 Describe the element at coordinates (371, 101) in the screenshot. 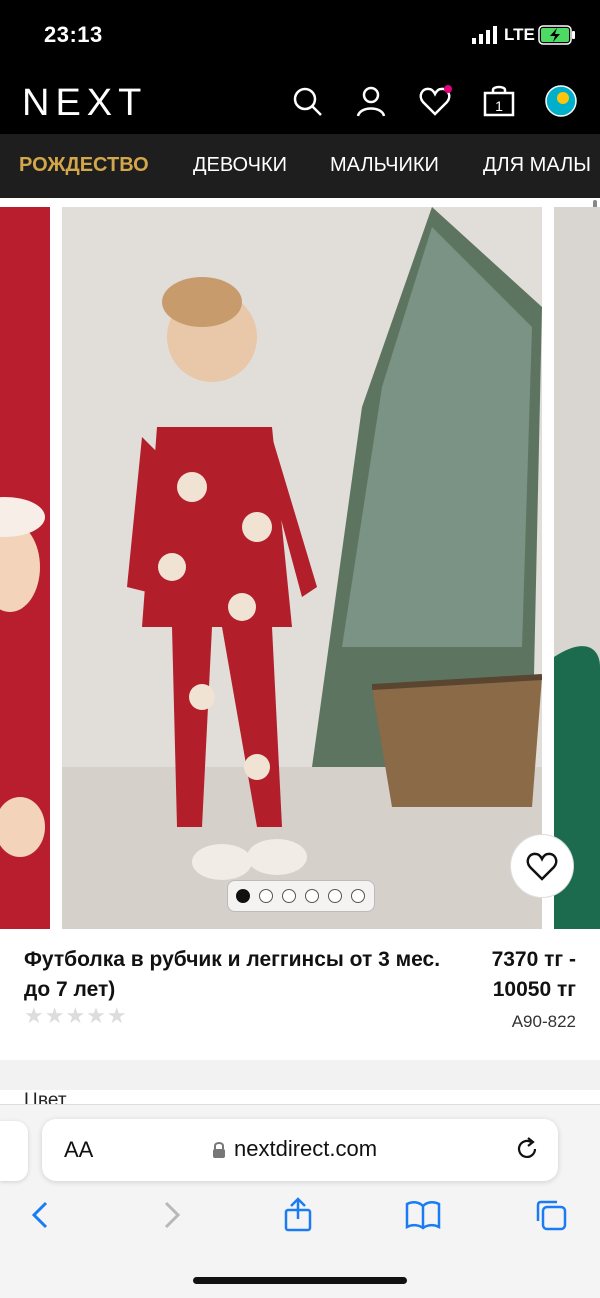

I see `account-icon` at that location.